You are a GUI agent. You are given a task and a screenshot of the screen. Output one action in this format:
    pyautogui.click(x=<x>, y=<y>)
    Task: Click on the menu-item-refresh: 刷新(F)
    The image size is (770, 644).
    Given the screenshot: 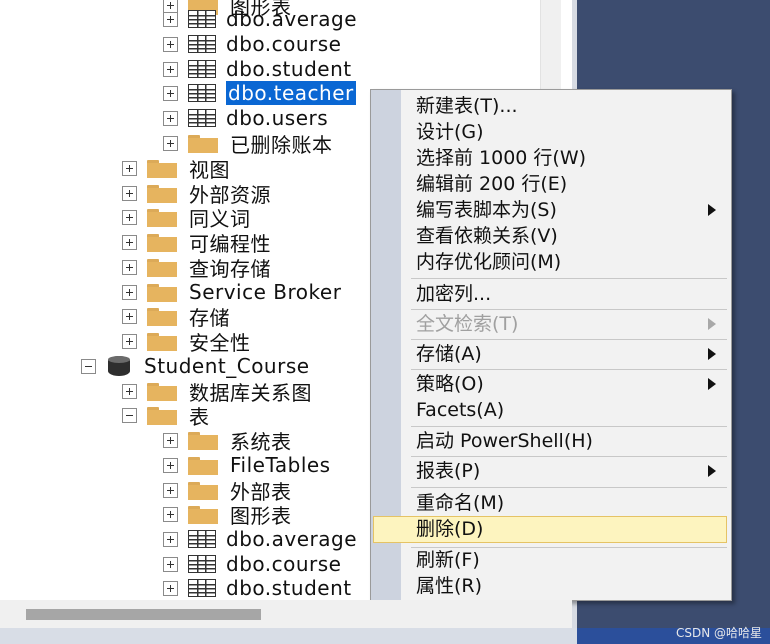 What is the action you would take?
    pyautogui.click(x=448, y=560)
    